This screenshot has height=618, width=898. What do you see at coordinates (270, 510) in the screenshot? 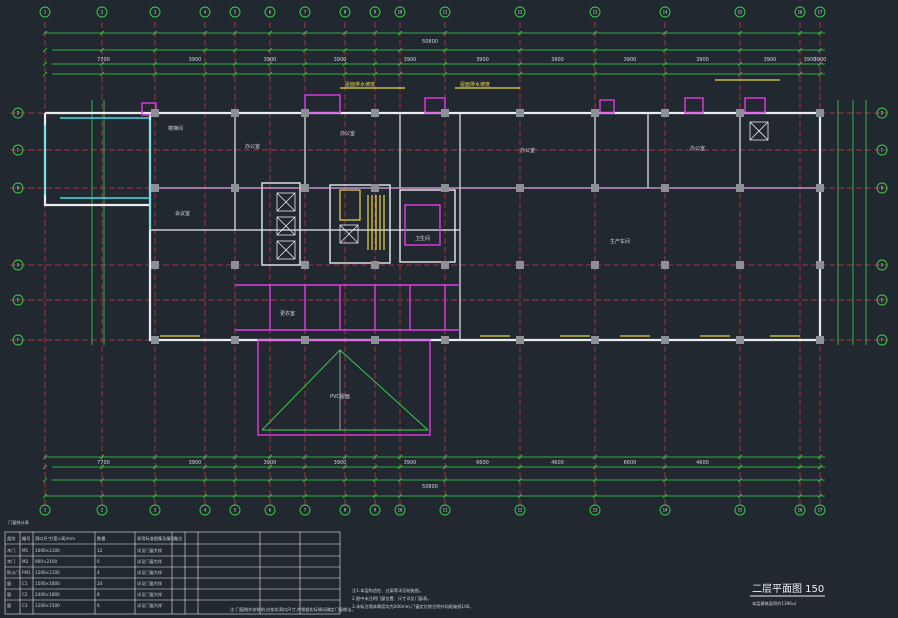
I see `axis-bubble: 6` at bounding box center [270, 510].